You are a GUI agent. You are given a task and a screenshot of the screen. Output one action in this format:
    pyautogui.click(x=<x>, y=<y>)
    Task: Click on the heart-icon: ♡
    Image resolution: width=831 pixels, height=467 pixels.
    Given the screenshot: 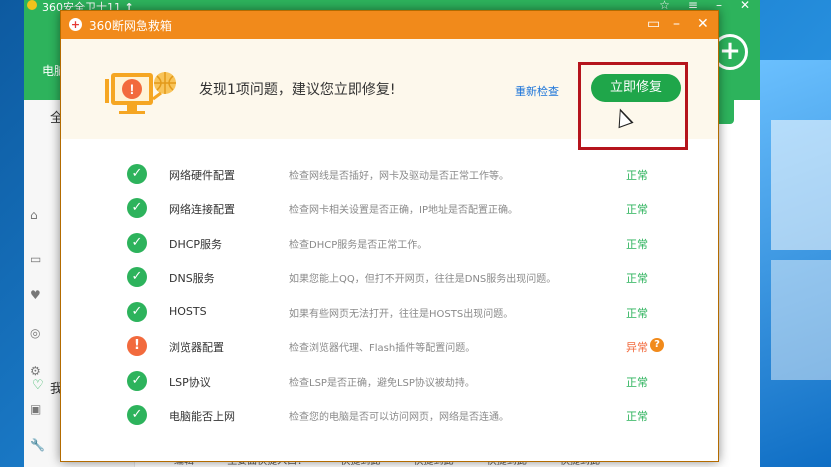 What is the action you would take?
    pyautogui.click(x=38, y=385)
    